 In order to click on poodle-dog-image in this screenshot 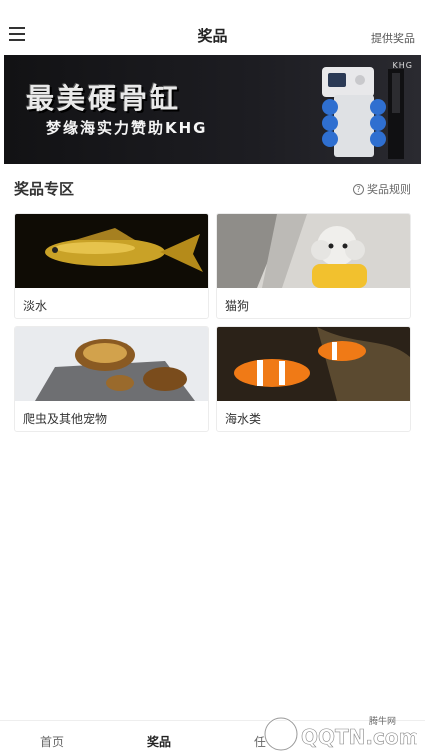, I will do `click(313, 251)`.